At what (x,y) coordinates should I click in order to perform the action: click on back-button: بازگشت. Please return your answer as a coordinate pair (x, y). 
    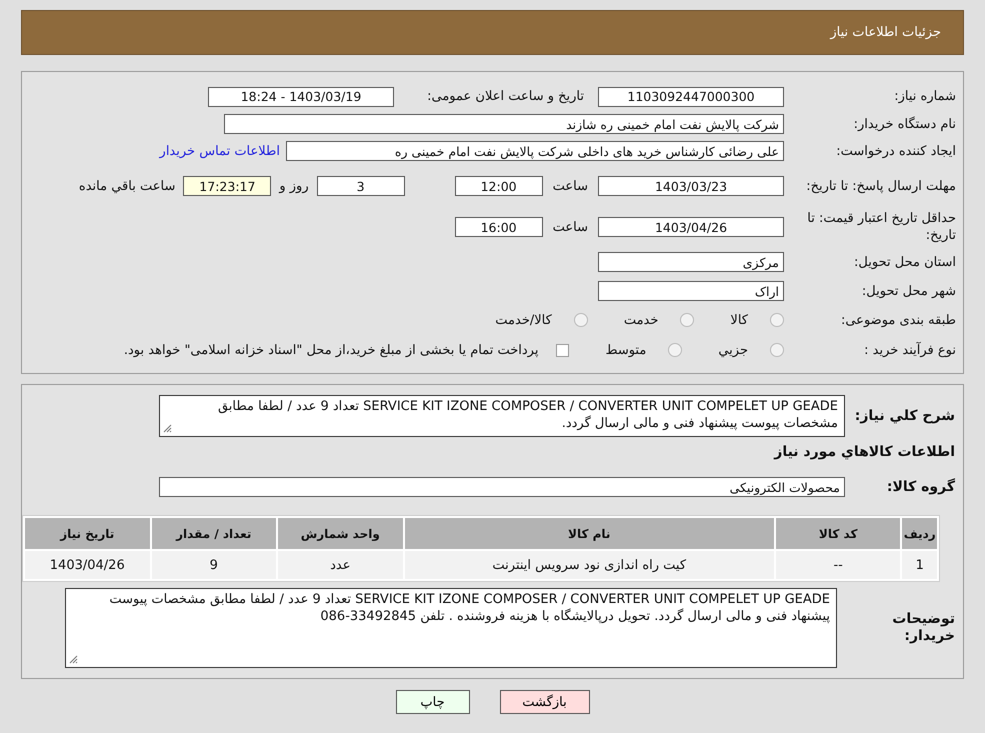
    Looking at the image, I should click on (545, 702).